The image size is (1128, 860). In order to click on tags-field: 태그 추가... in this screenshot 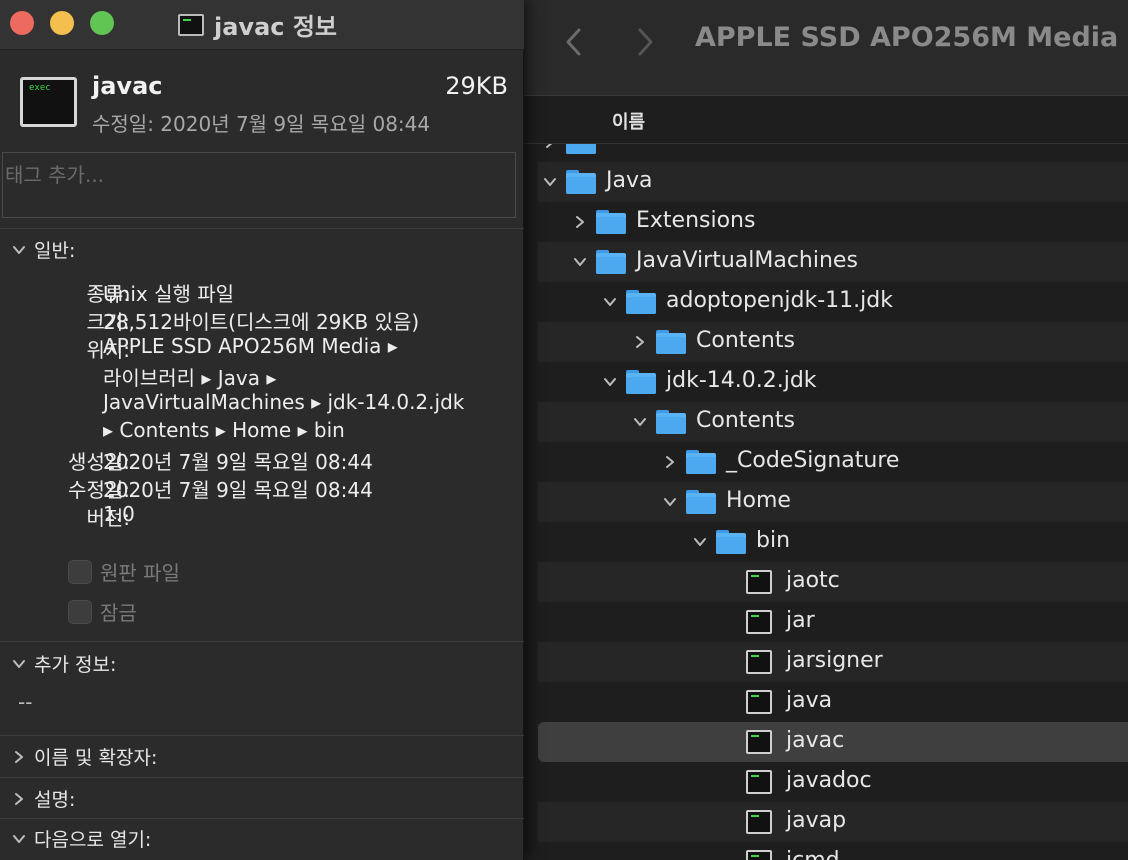, I will do `click(259, 185)`.